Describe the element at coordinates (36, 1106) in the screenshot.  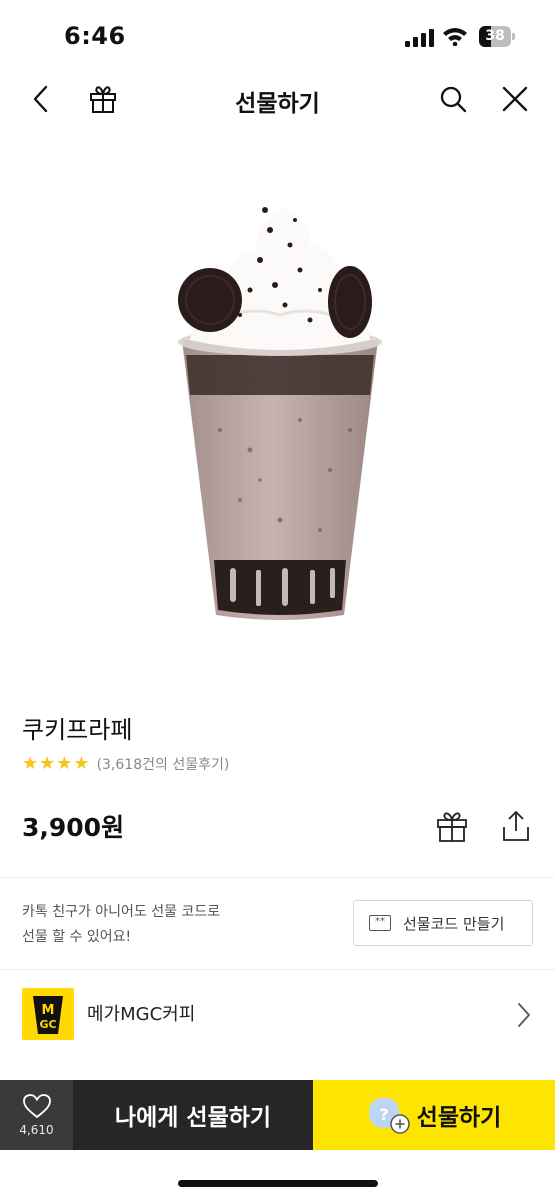
I see `heart-icon` at that location.